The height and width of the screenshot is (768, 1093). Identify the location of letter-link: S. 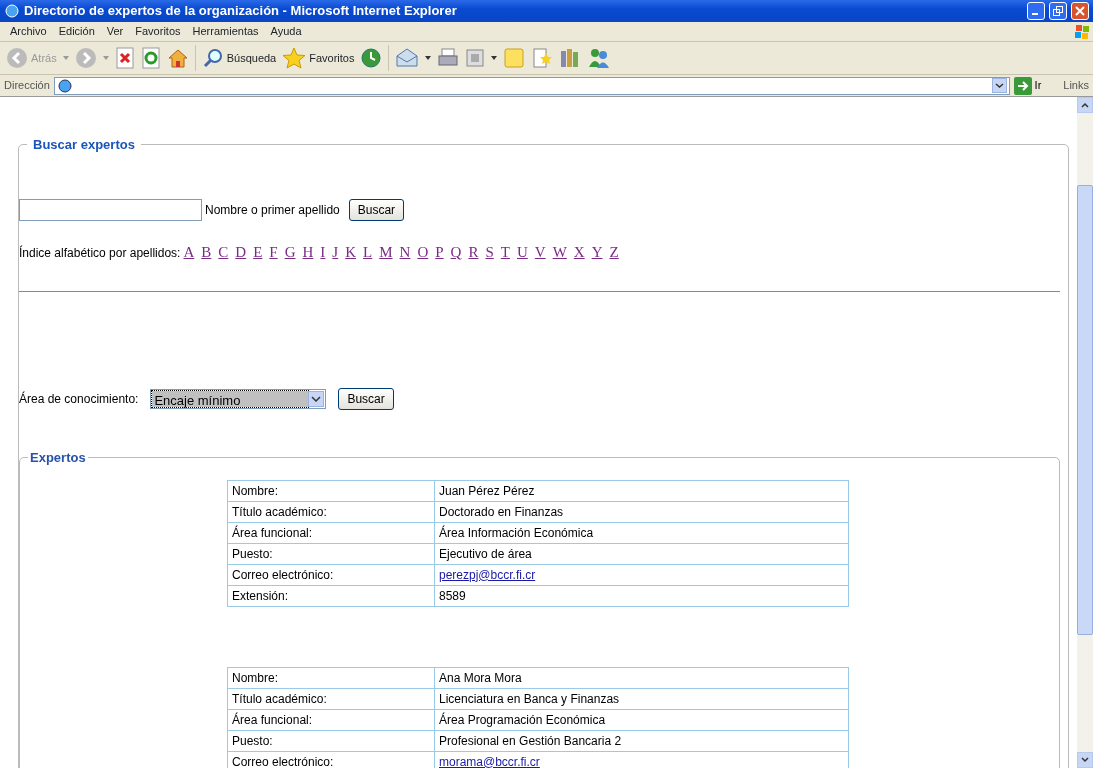
(489, 251).